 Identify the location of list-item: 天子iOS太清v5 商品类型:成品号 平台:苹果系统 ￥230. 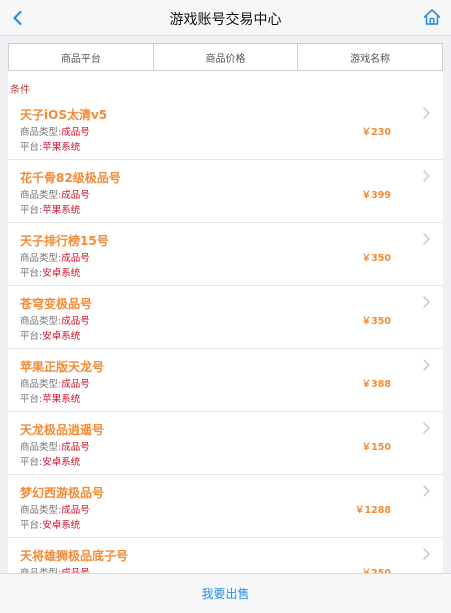
(225, 128).